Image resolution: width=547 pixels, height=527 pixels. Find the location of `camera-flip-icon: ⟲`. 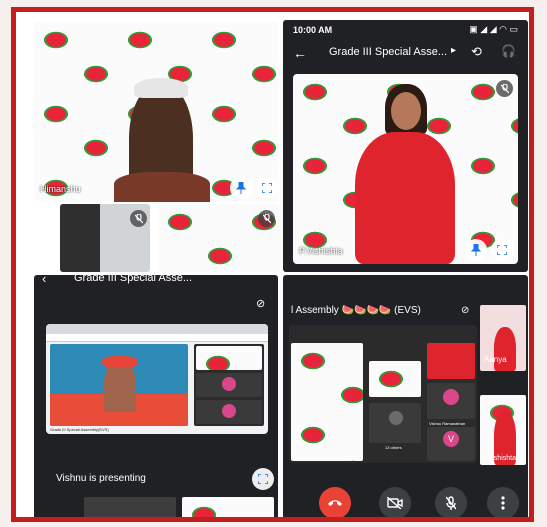

camera-flip-icon: ⟲ is located at coordinates (476, 52).